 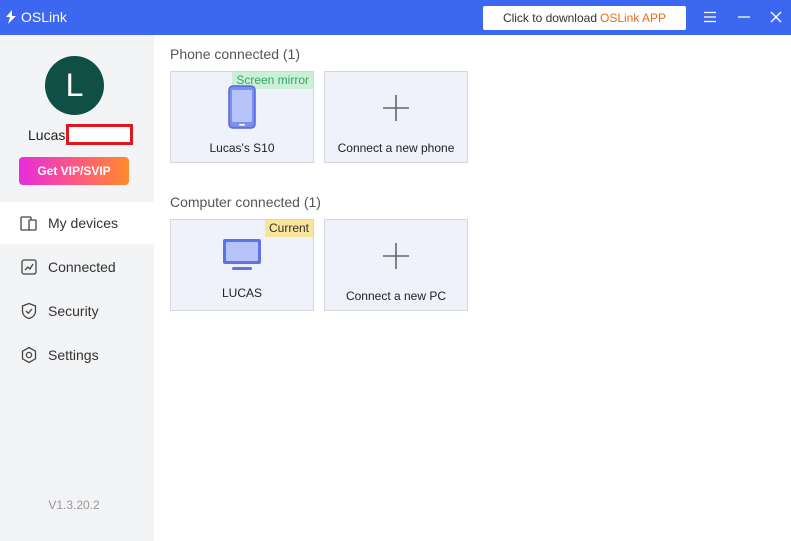 I want to click on sidebar-item-connected: Connected, so click(x=77, y=267).